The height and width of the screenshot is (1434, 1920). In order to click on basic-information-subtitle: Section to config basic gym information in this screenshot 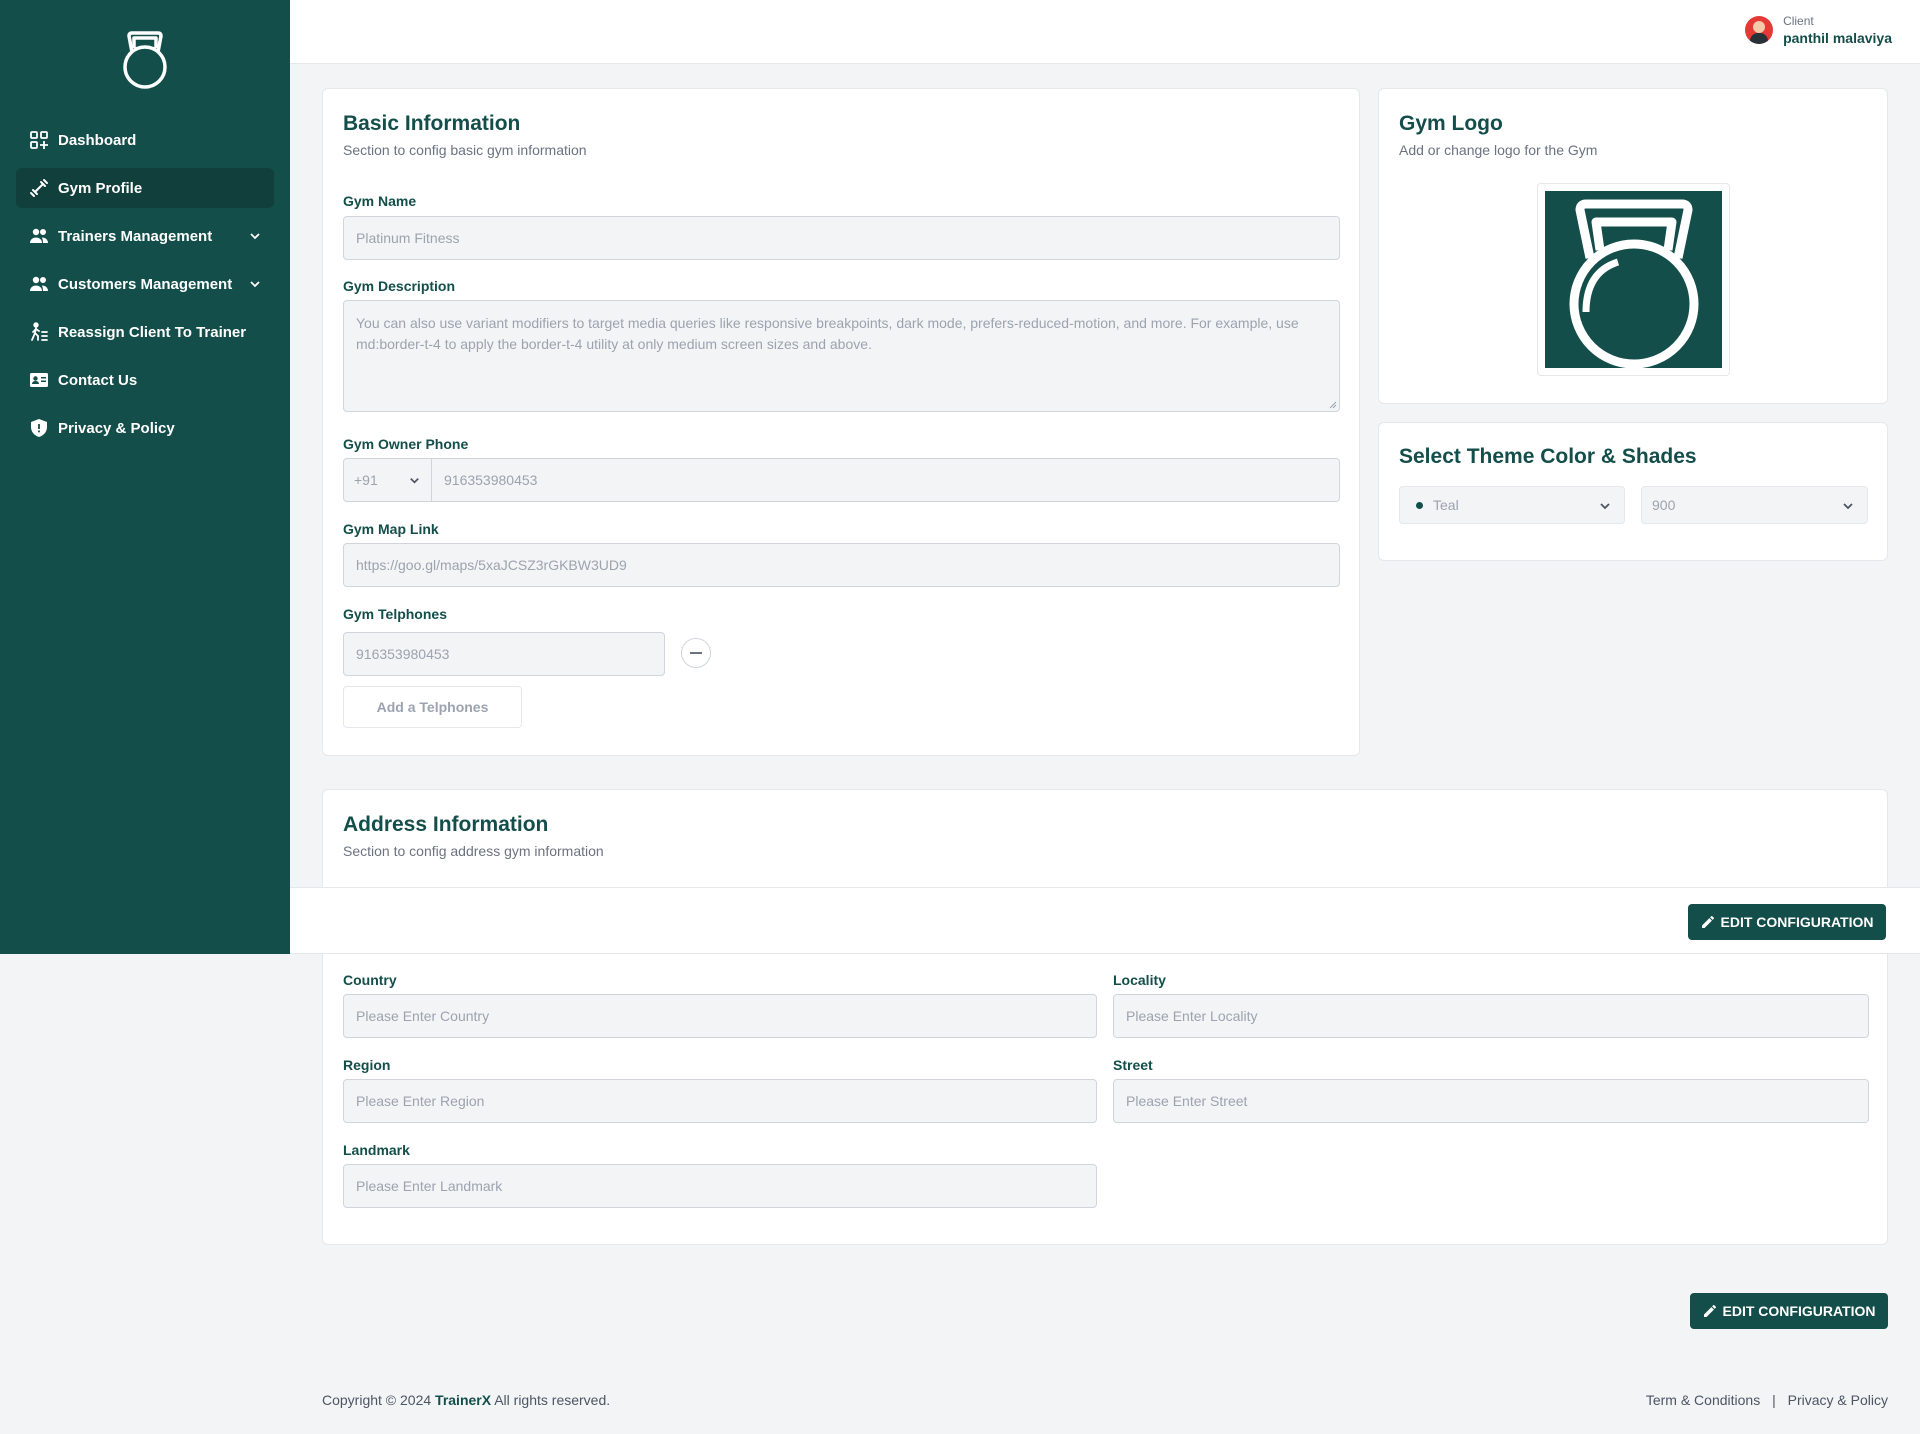, I will do `click(465, 150)`.